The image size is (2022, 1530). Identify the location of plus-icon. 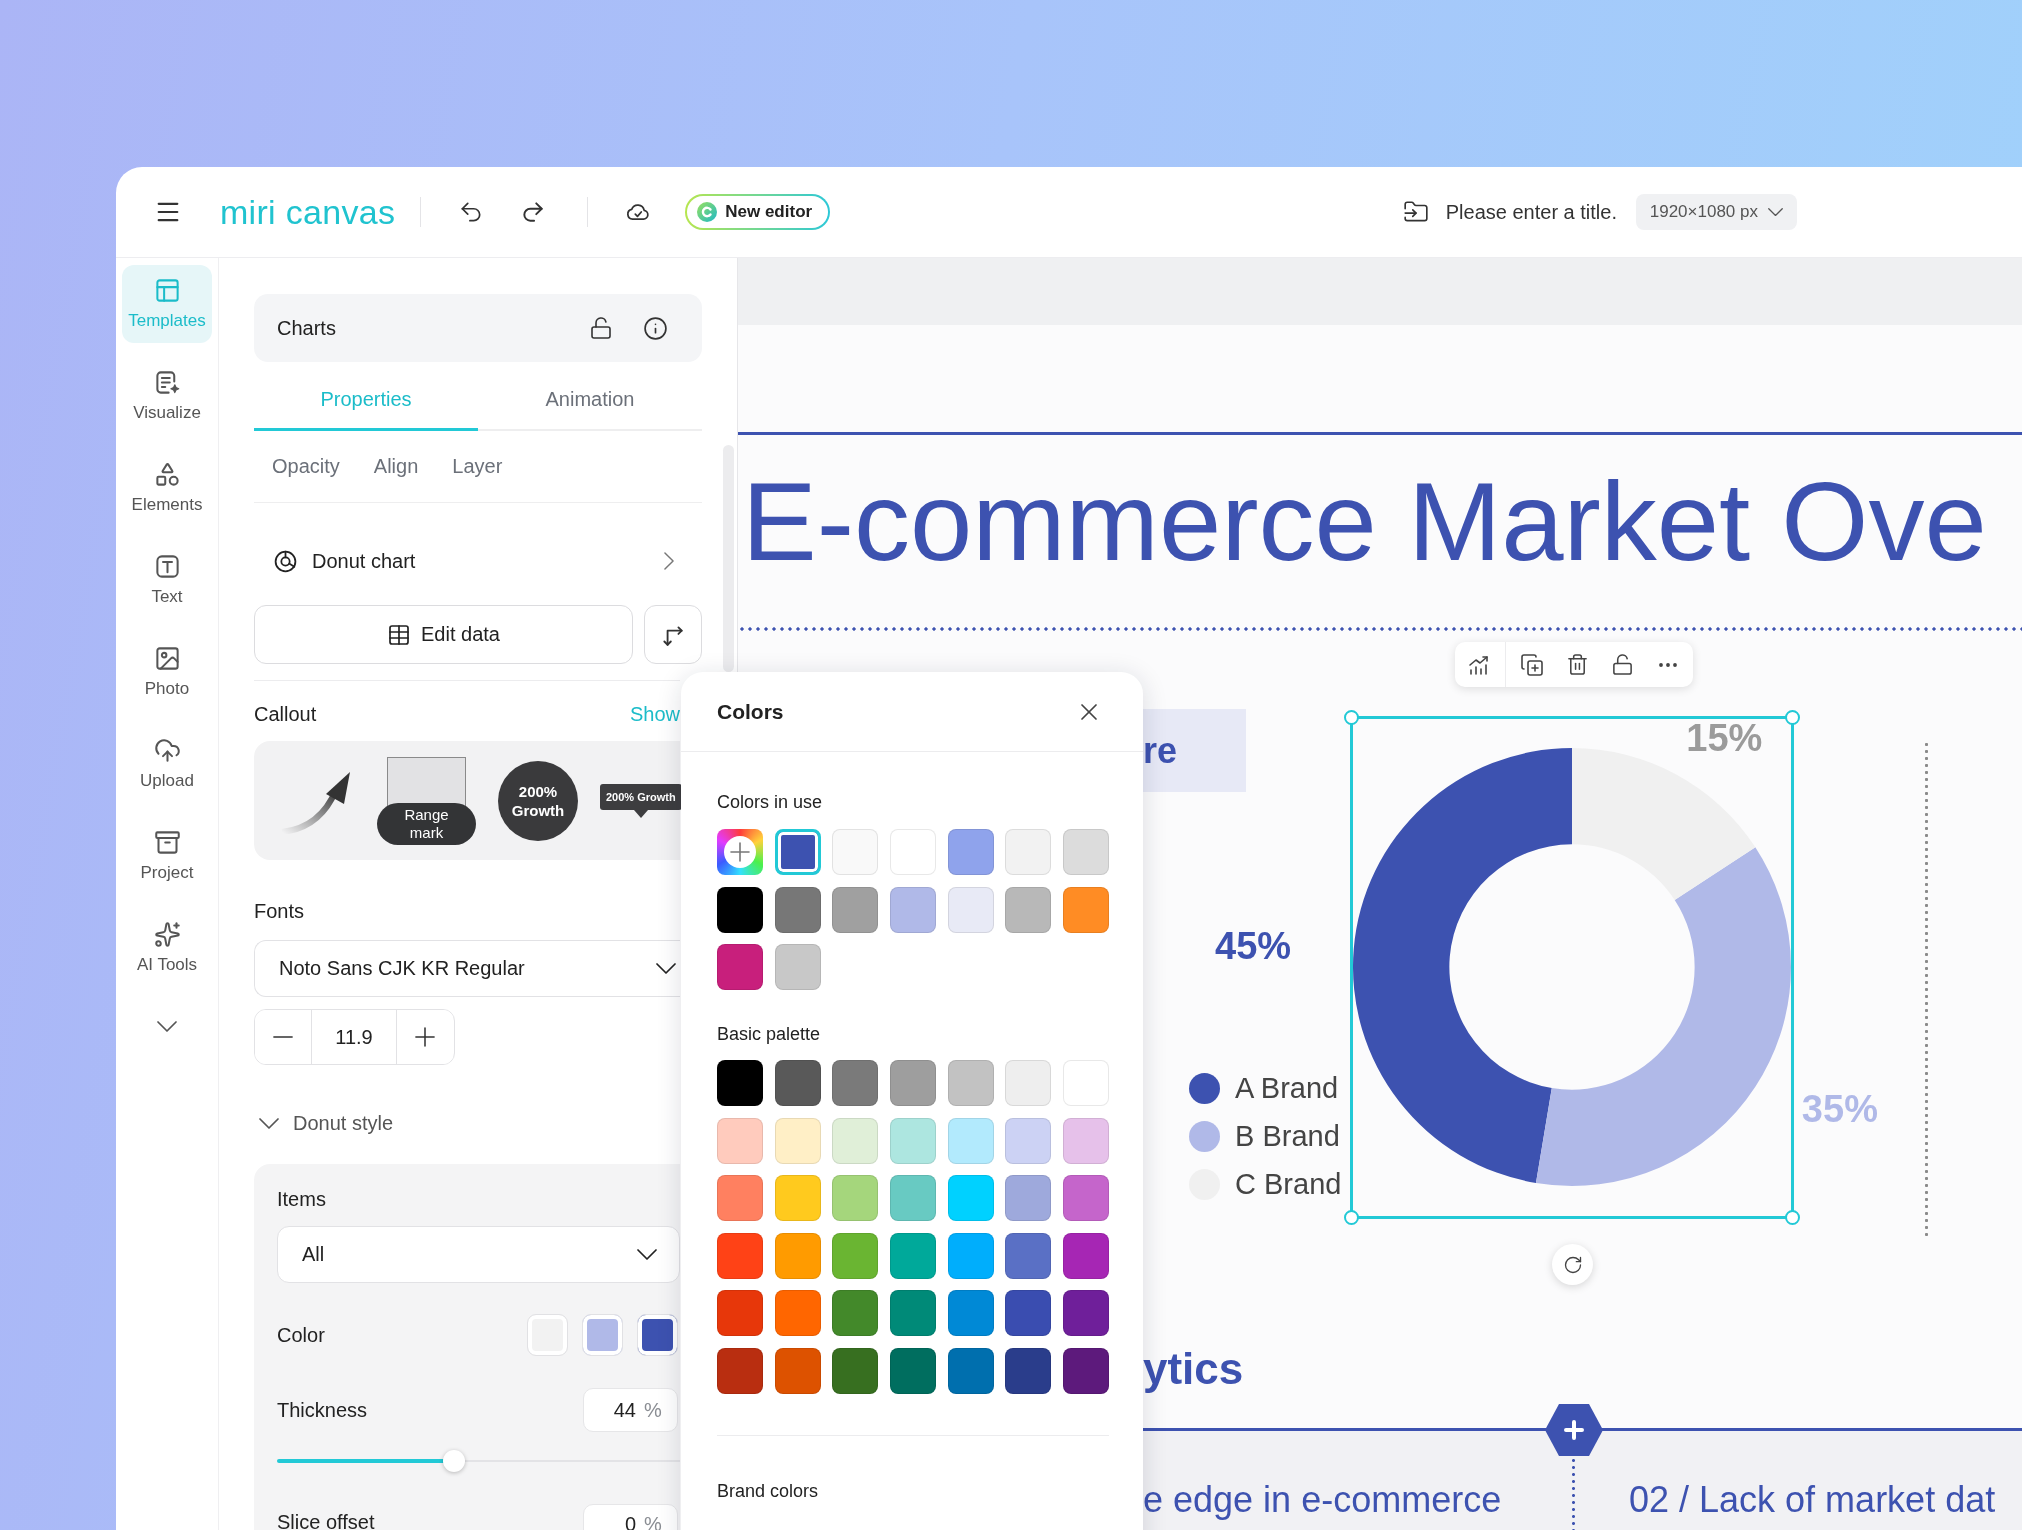
(425, 1037).